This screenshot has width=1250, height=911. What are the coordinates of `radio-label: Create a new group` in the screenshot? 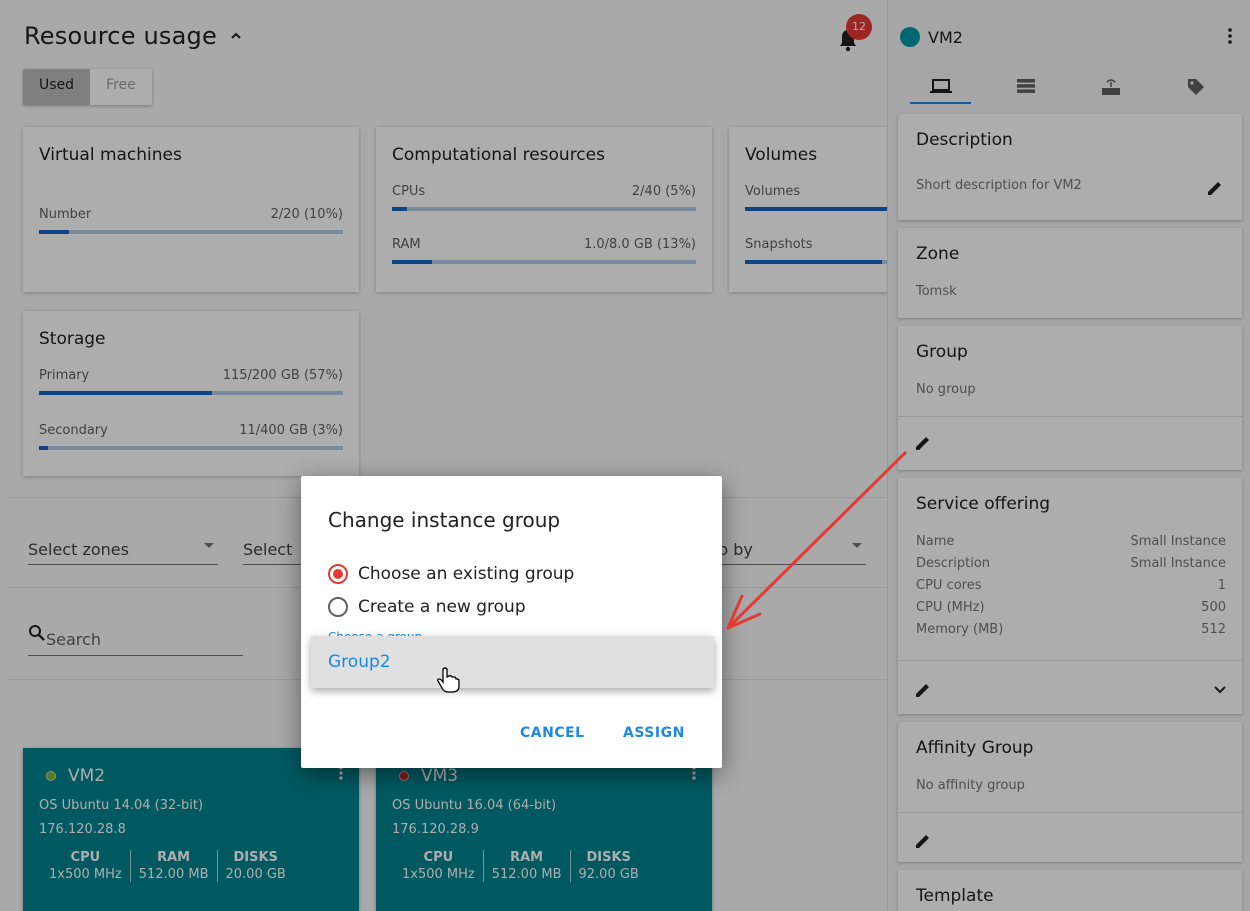 It's located at (442, 607).